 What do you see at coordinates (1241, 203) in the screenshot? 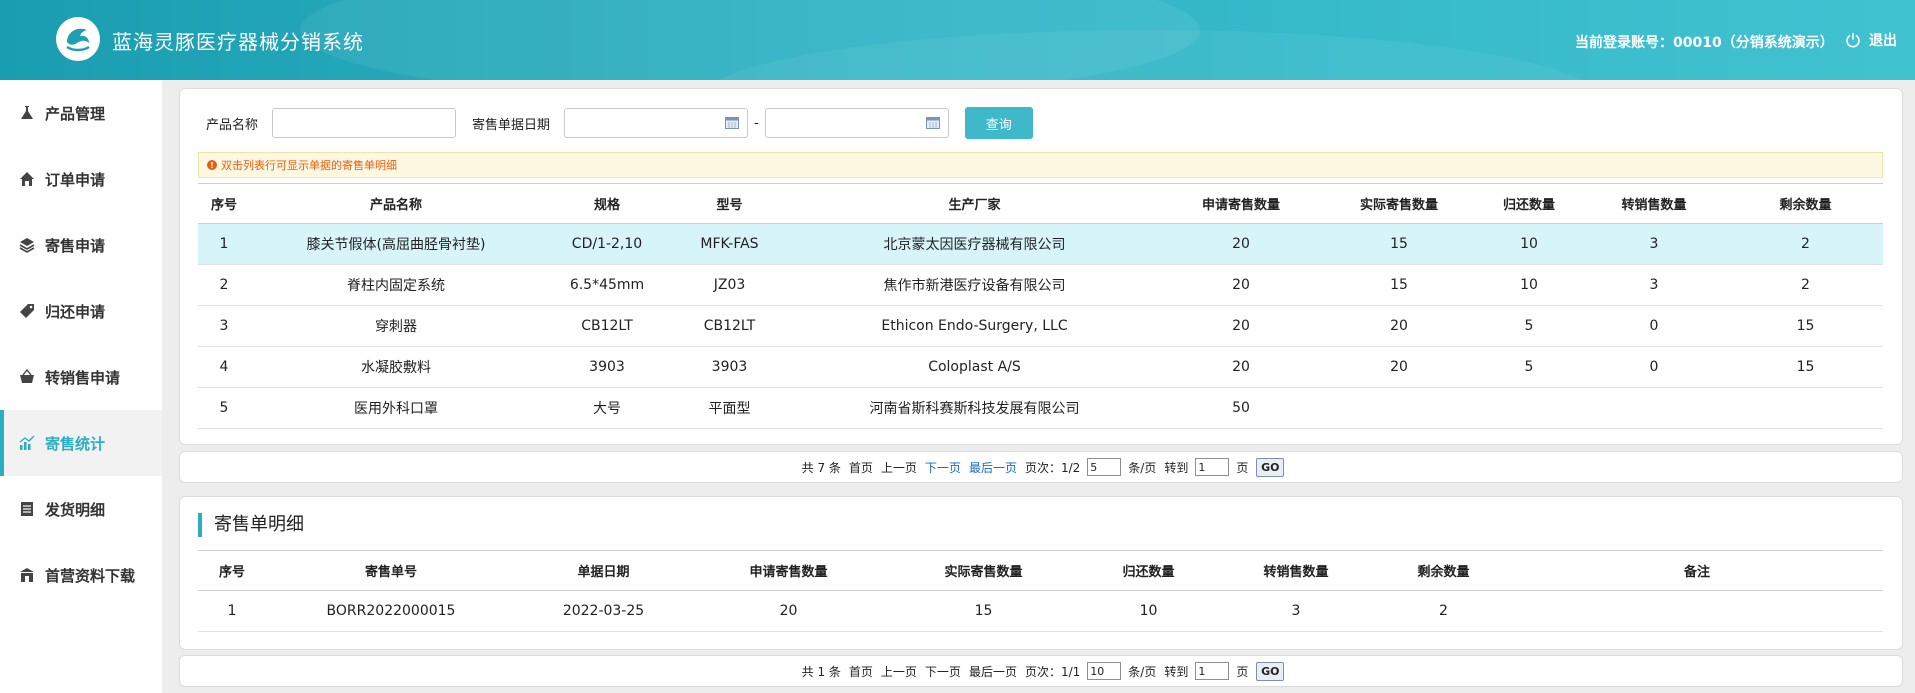
I see `column-header: 申请寄售数量` at bounding box center [1241, 203].